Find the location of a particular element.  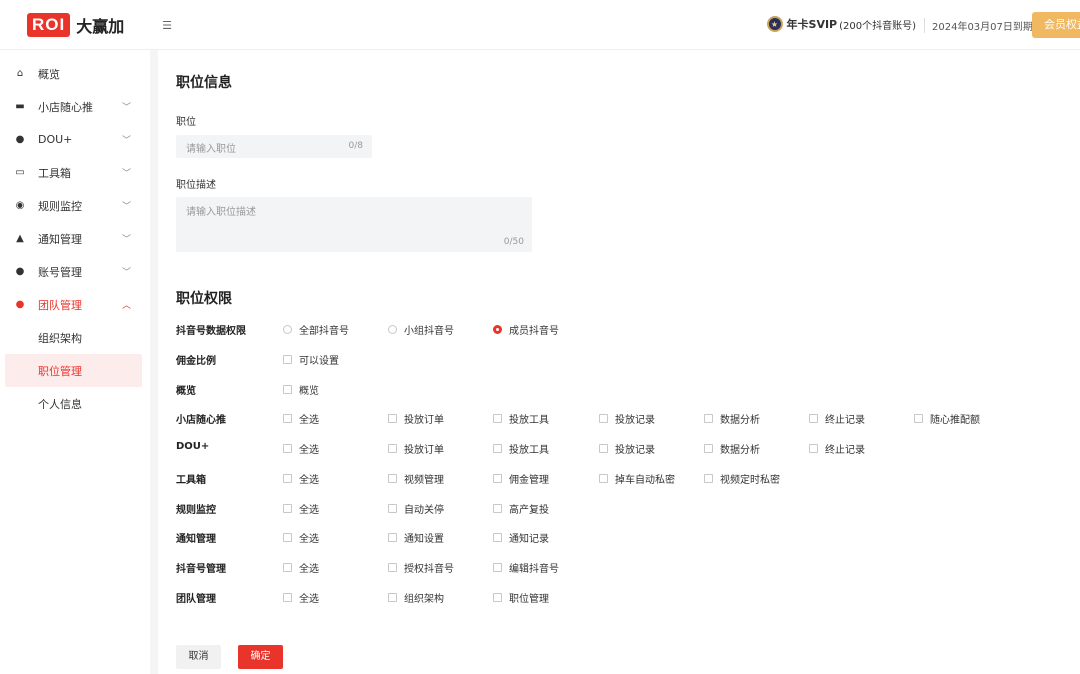

cancel-button: 取消 is located at coordinates (198, 657).